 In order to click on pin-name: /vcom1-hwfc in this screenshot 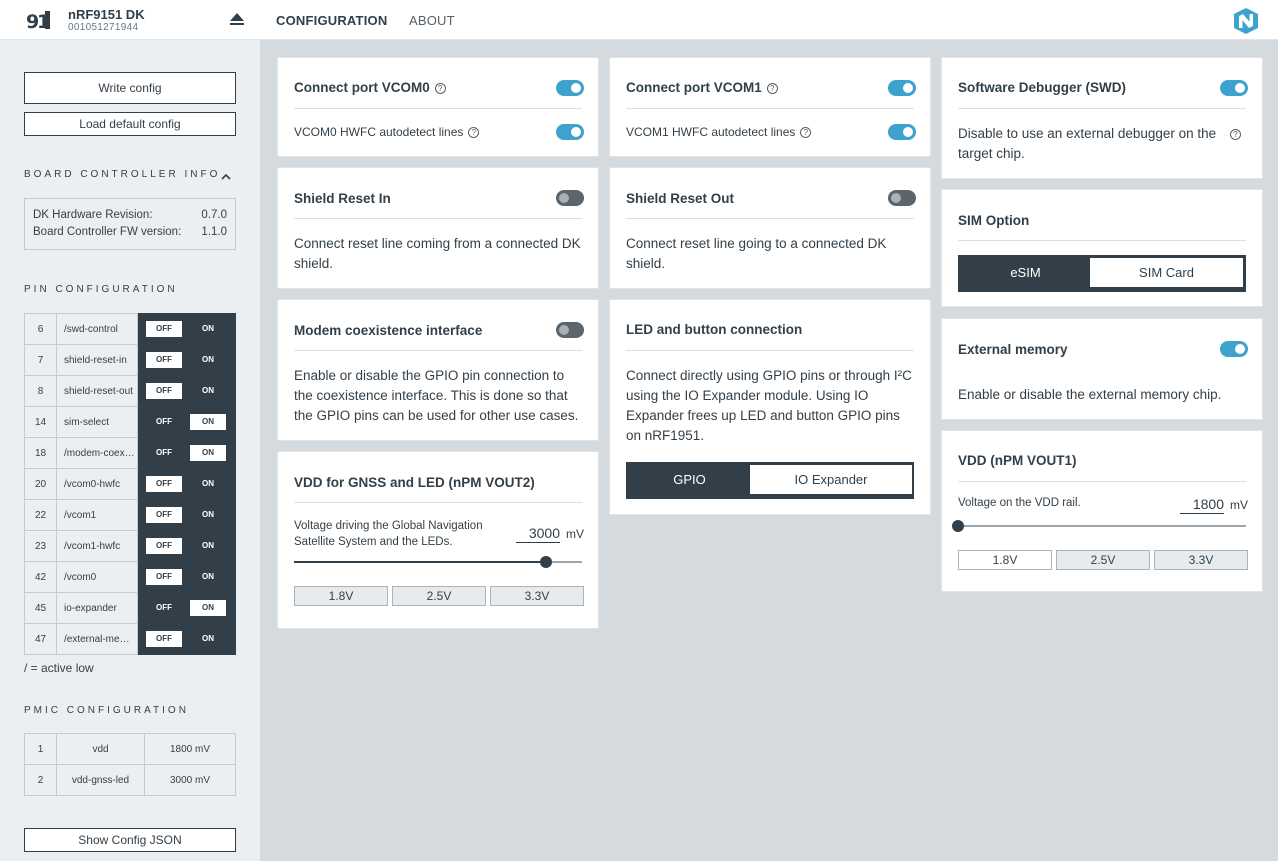, I will do `click(97, 546)`.